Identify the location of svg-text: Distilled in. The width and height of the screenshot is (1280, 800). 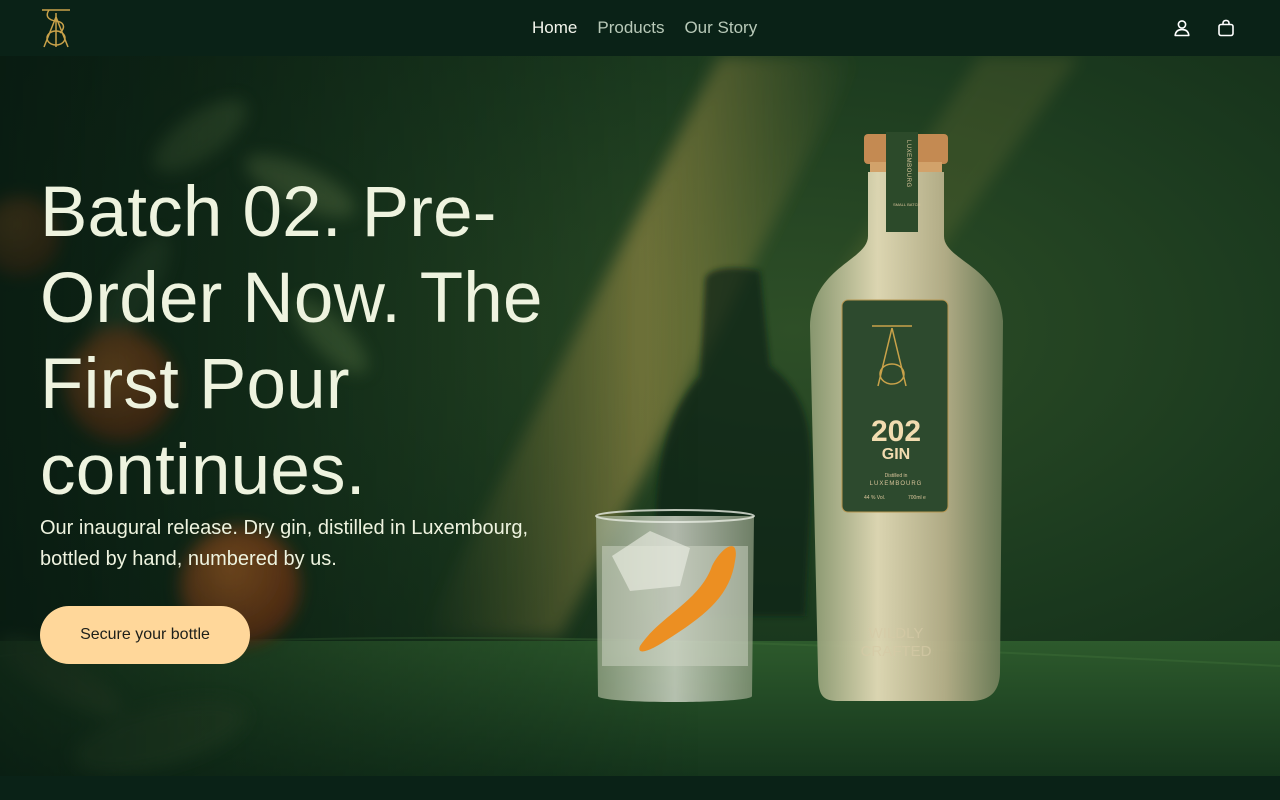
(896, 476).